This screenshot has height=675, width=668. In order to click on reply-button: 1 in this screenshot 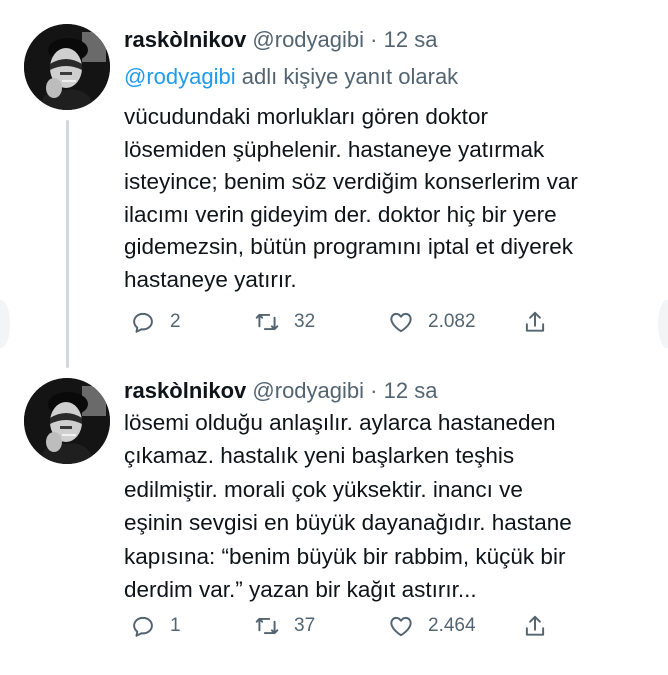, I will do `click(155, 626)`.